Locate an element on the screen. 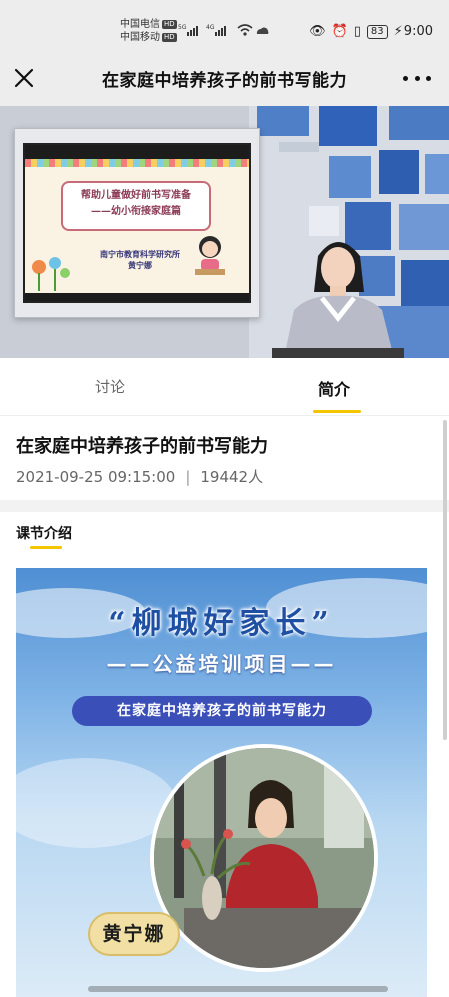 The width and height of the screenshot is (449, 997). section-underline is located at coordinates (46, 547).